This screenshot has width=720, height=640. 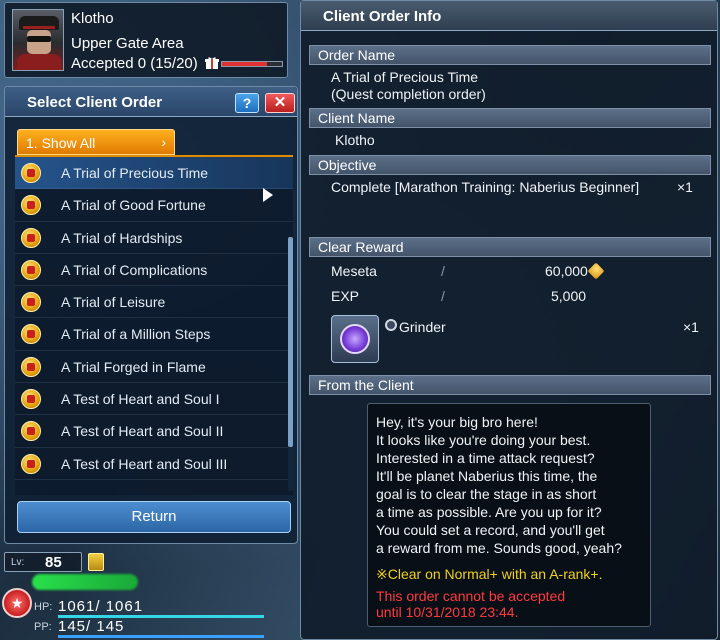 I want to click on quest-list-item: A Trial of Good Fortune, so click(x=154, y=205).